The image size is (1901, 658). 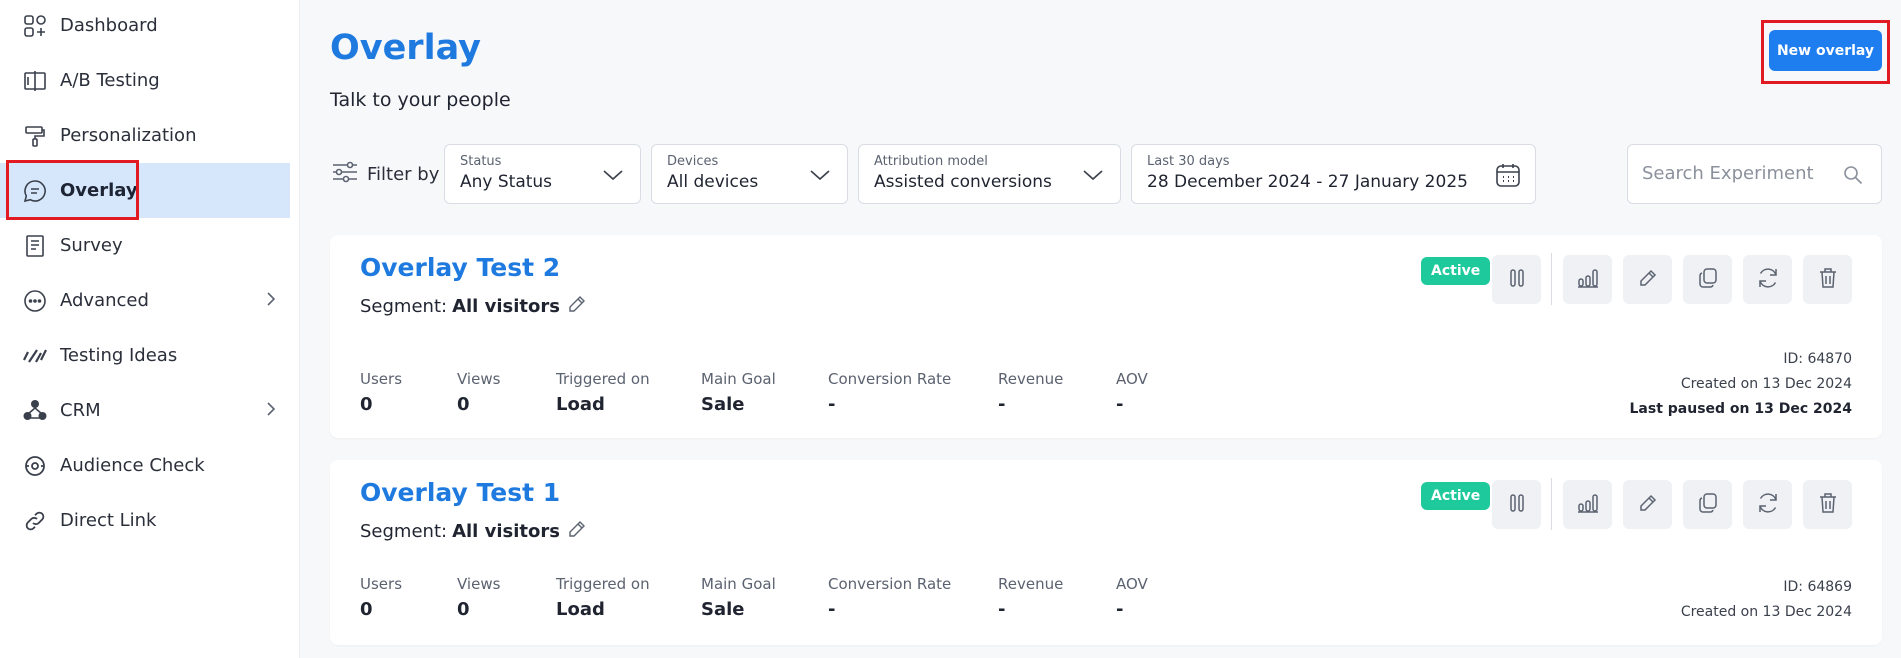 I want to click on crm-icon, so click(x=35, y=411).